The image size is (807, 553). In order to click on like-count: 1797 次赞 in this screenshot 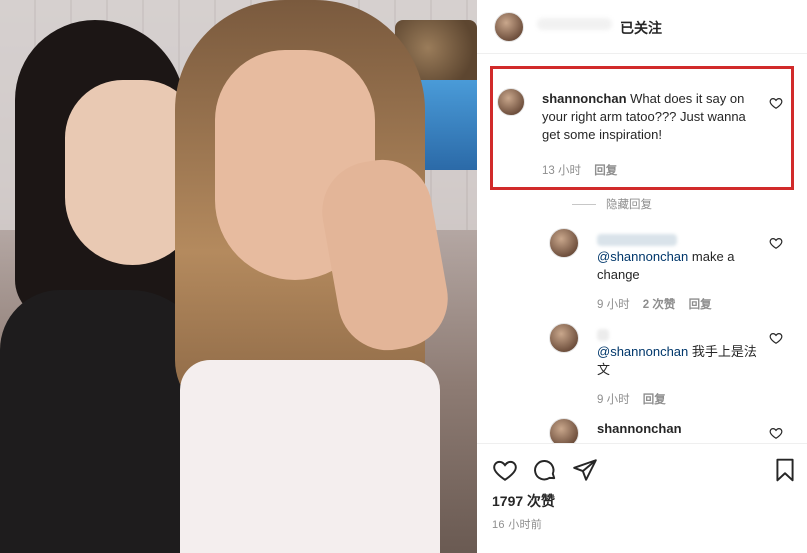, I will do `click(523, 501)`.